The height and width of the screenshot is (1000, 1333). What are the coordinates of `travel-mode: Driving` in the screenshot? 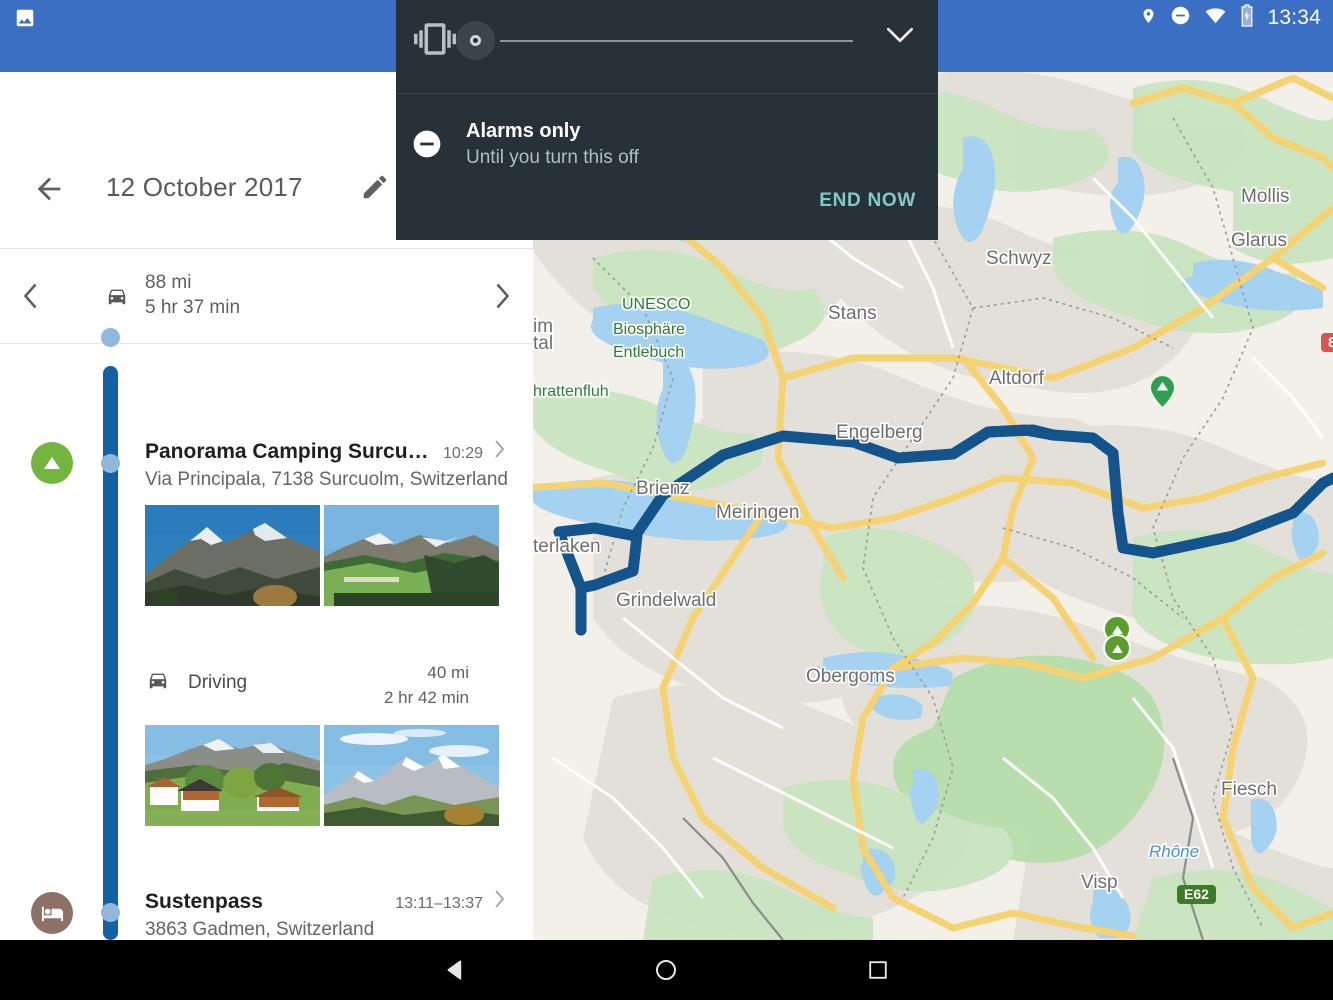 It's located at (196, 682).